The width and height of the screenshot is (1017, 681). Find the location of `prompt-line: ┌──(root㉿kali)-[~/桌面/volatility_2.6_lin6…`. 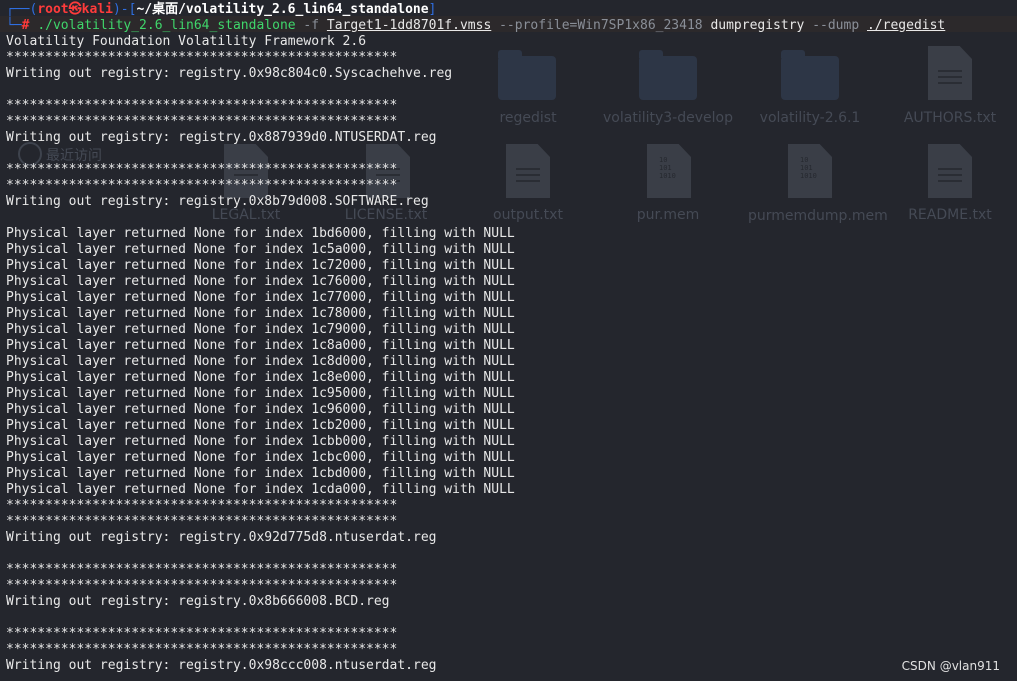

prompt-line: ┌──(root㉿kali)-[~/桌面/volatility_2.6_lin6… is located at coordinates (221, 10).